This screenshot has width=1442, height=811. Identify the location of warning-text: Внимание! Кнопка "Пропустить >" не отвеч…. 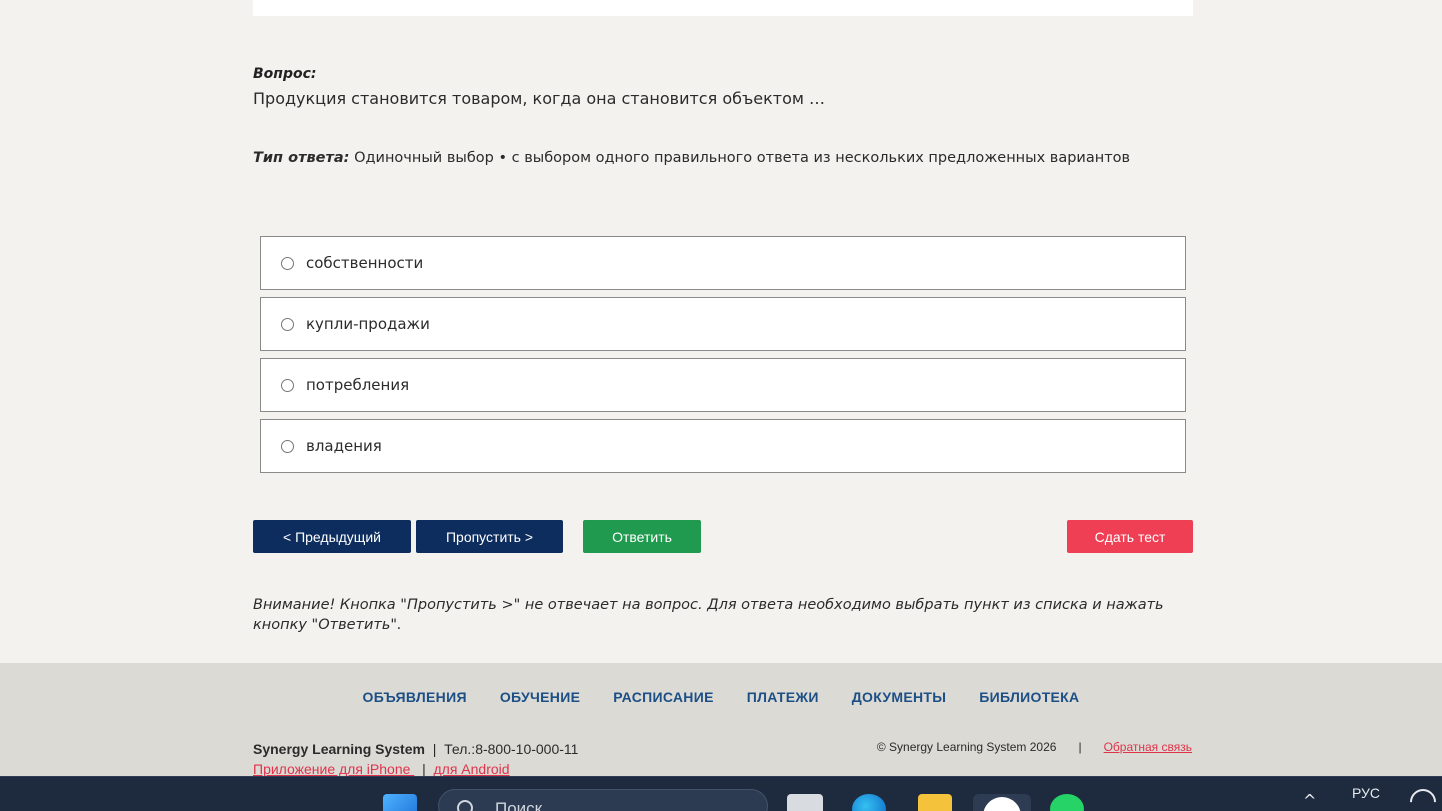
(708, 615).